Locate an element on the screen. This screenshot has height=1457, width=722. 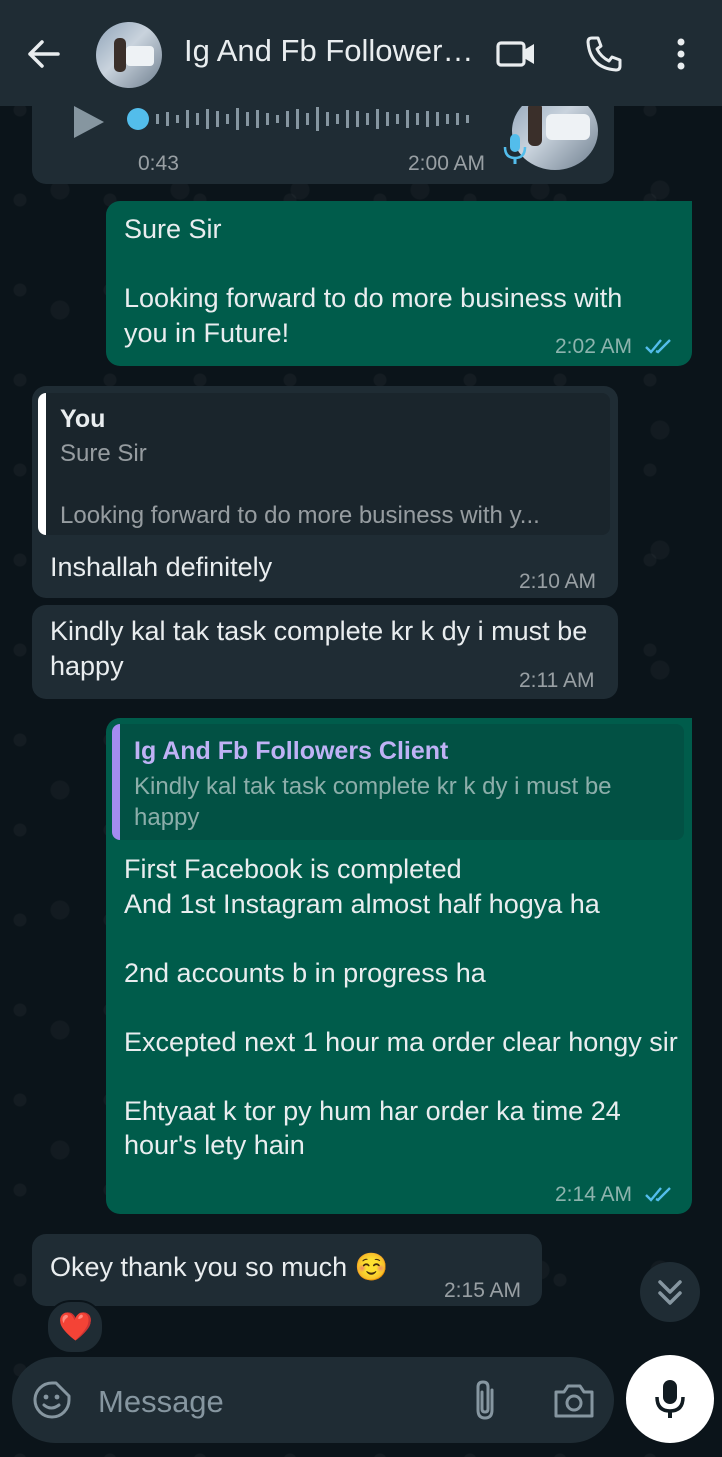
message-time: 2:00 AM is located at coordinates (447, 163).